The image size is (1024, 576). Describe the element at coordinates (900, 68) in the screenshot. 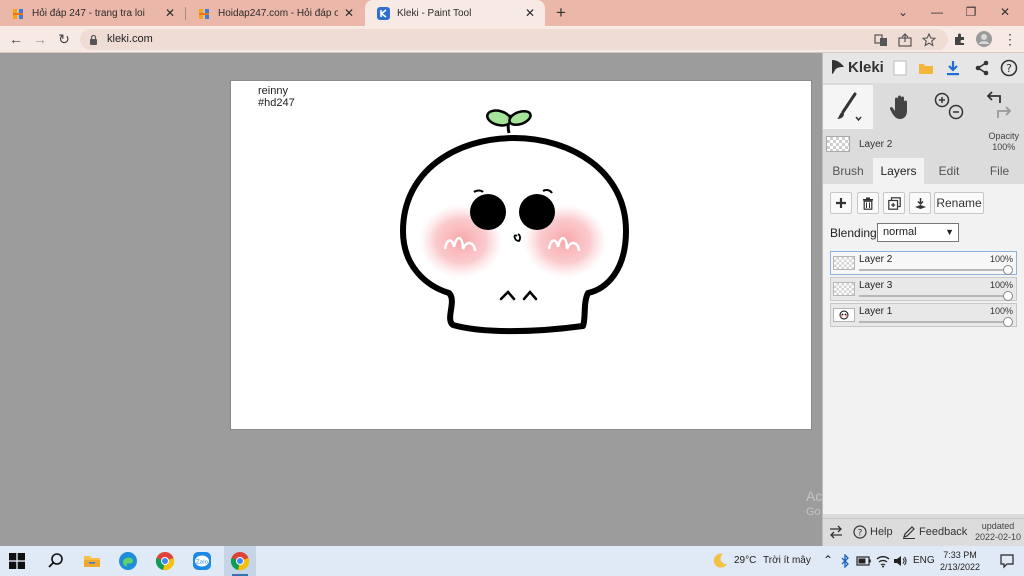

I see `new-image-icon` at that location.